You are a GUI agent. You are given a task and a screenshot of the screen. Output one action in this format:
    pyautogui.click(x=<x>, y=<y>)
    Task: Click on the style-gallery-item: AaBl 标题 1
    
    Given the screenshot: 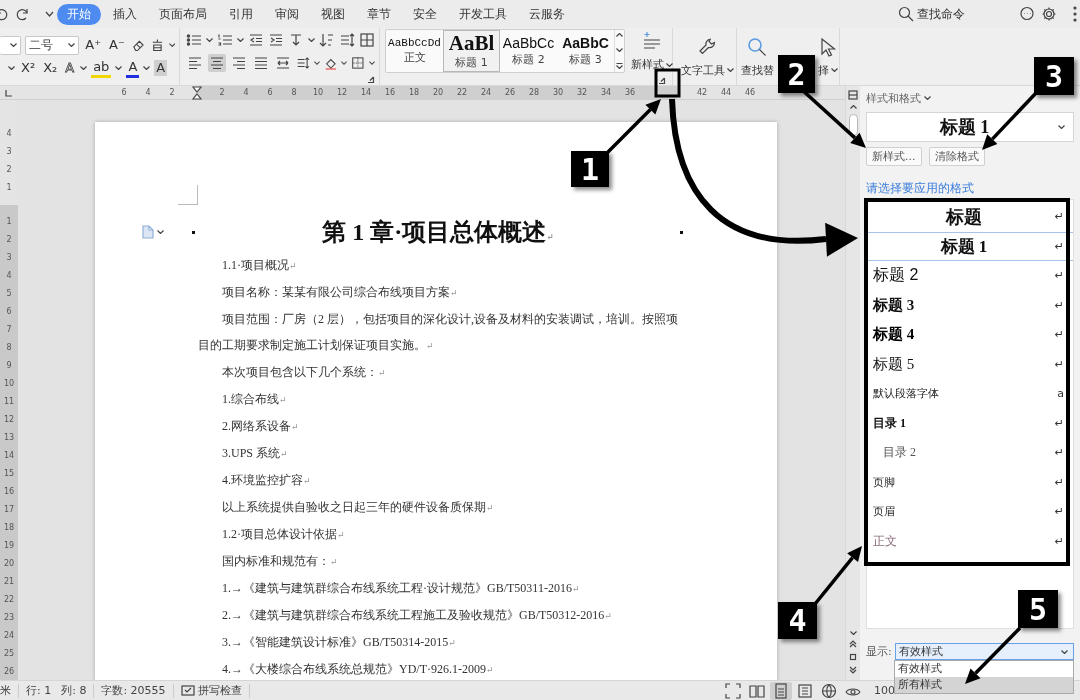 What is the action you would take?
    pyautogui.click(x=471, y=51)
    